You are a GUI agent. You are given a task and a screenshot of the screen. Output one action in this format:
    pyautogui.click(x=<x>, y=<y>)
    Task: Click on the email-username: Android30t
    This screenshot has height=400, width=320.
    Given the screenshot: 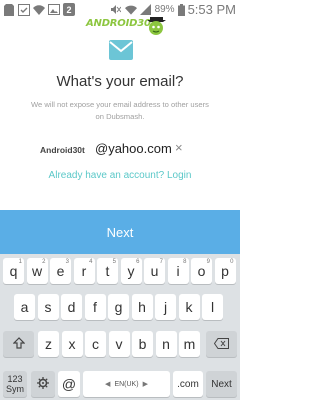 What is the action you would take?
    pyautogui.click(x=62, y=150)
    